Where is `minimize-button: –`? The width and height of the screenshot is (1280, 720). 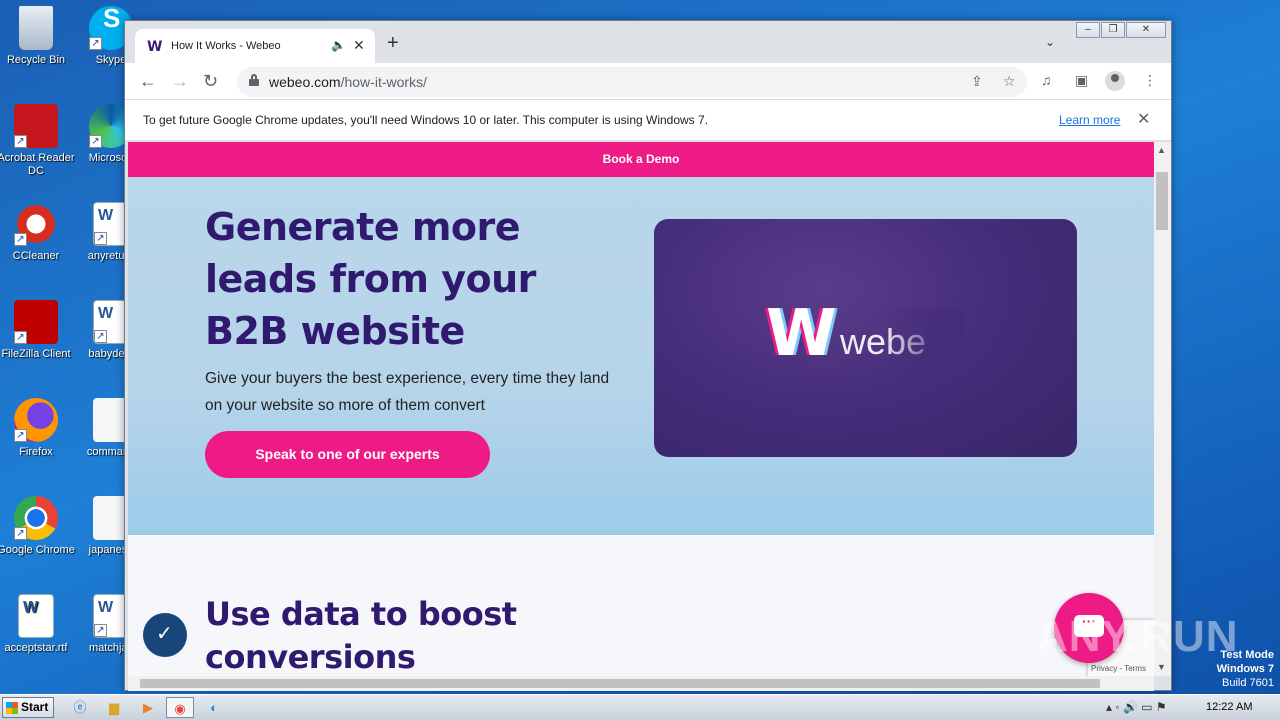
minimize-button: – is located at coordinates (1088, 30).